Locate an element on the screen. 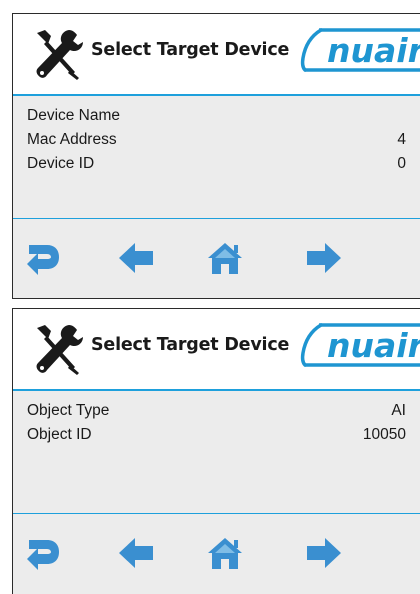 This screenshot has width=420, height=594. mac-address-value: 4 is located at coordinates (401, 139).